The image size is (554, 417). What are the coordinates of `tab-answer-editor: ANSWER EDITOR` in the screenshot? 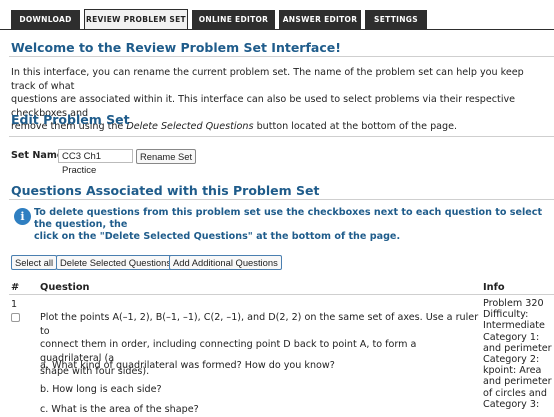 It's located at (320, 20).